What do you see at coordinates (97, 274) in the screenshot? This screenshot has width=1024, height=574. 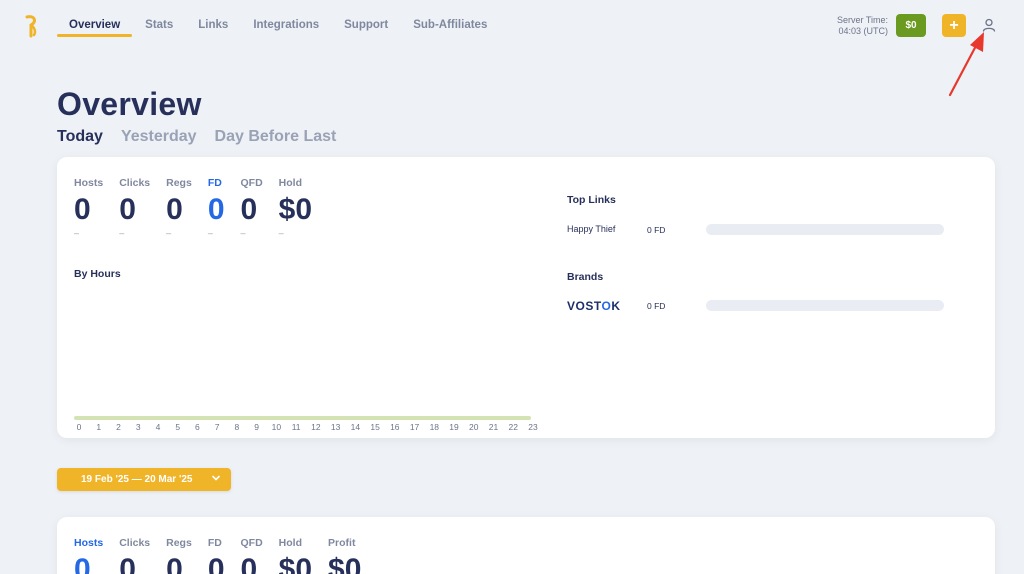 I see `by-hours-title: By Hours` at bounding box center [97, 274].